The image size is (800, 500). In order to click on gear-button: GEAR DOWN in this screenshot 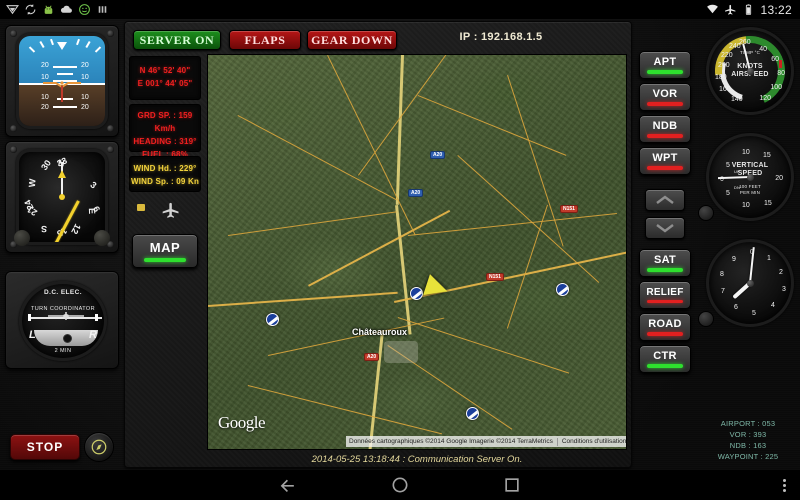, I will do `click(352, 40)`.